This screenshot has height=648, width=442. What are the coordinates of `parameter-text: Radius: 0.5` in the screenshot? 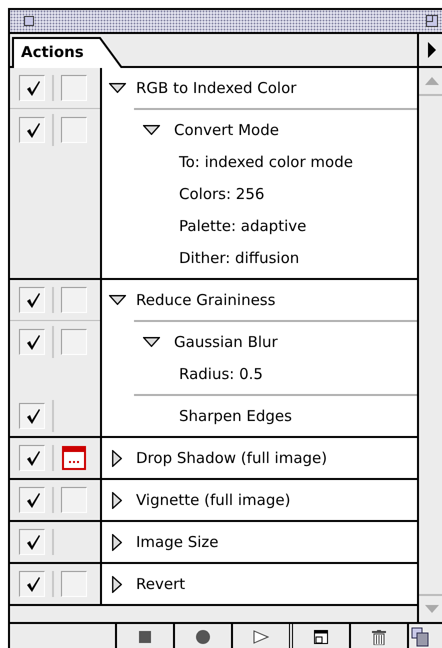 It's located at (221, 374).